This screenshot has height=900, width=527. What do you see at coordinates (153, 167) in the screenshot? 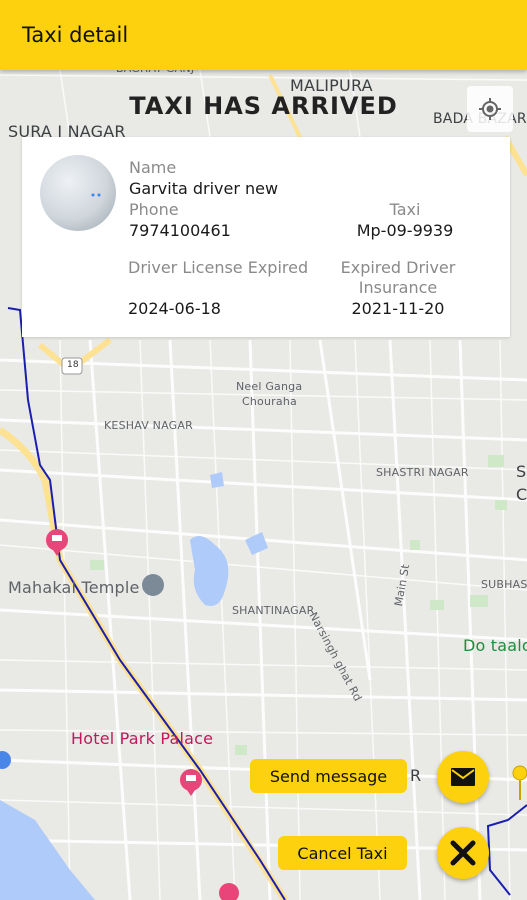
I see `name-label: Name` at bounding box center [153, 167].